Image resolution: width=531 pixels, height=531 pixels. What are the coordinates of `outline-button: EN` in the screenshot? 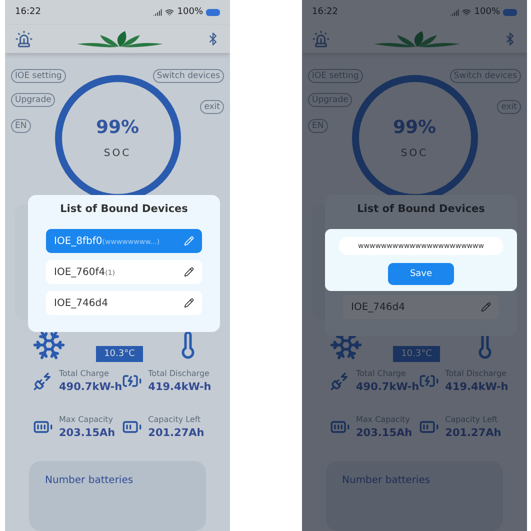 It's located at (21, 126).